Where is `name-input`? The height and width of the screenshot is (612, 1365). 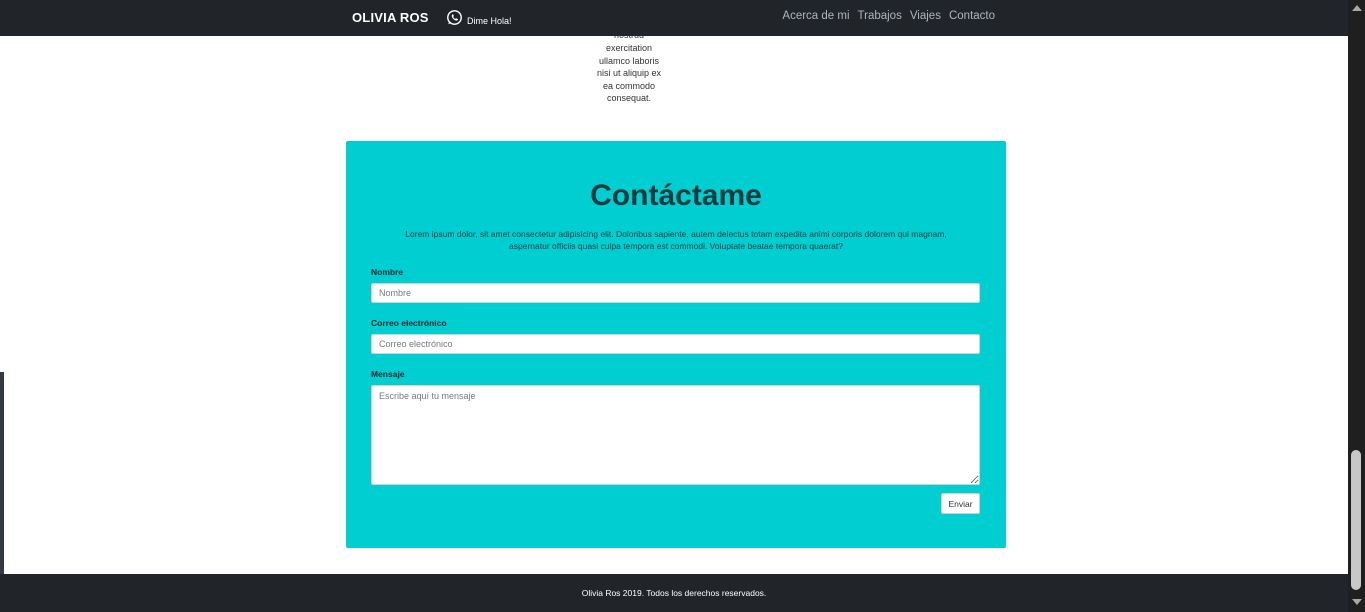
name-input is located at coordinates (675, 293).